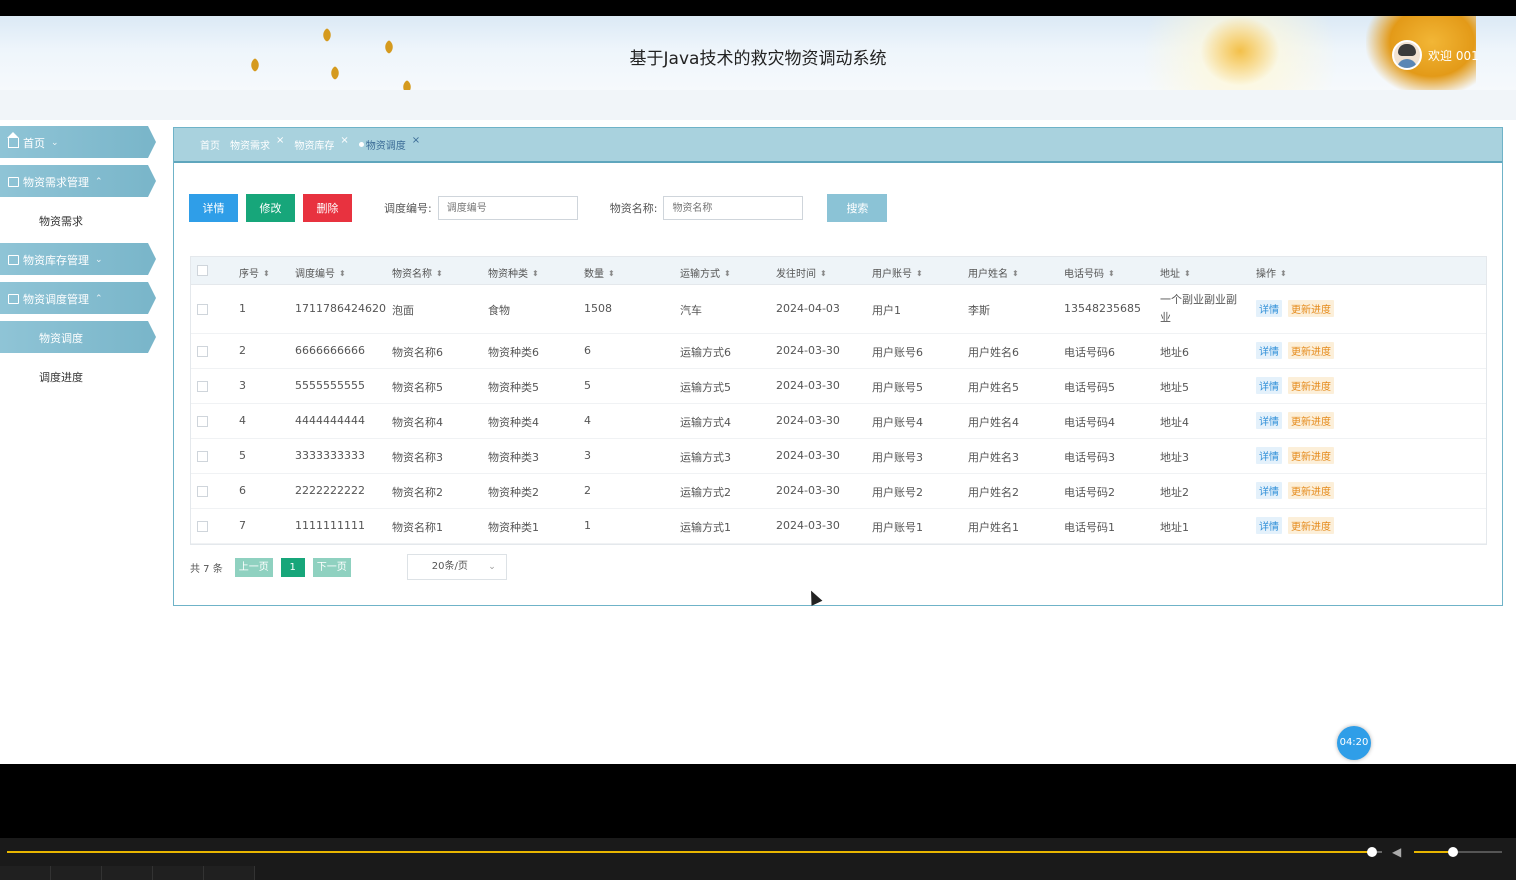  Describe the element at coordinates (705, 272) in the screenshot. I see `column-header: 运输方式 ⬍` at that location.